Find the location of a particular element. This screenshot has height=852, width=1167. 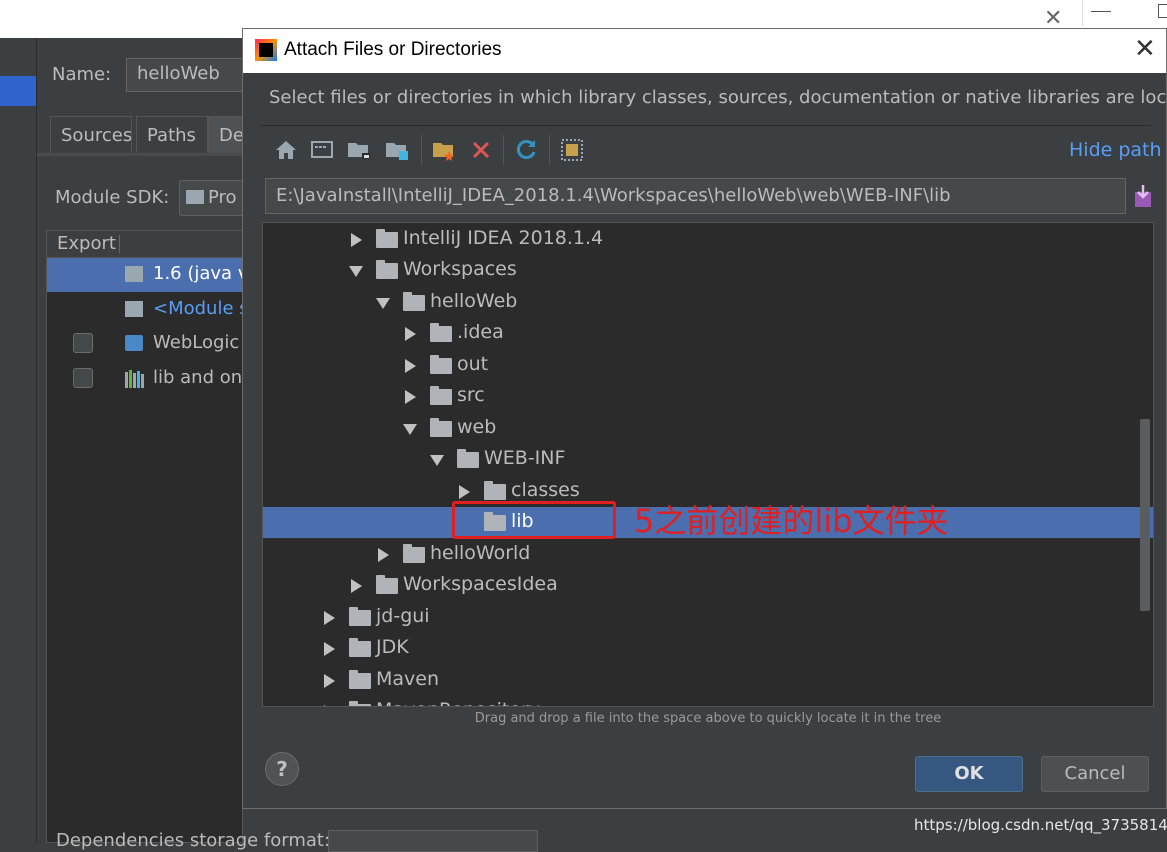

refresh-icon is located at coordinates (526, 150).